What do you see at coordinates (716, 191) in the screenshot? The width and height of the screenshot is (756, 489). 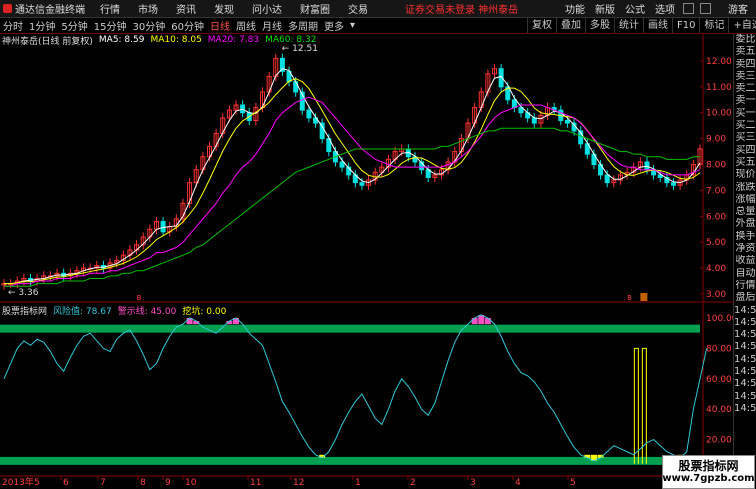 I see `price-tick-label: 7.00` at bounding box center [716, 191].